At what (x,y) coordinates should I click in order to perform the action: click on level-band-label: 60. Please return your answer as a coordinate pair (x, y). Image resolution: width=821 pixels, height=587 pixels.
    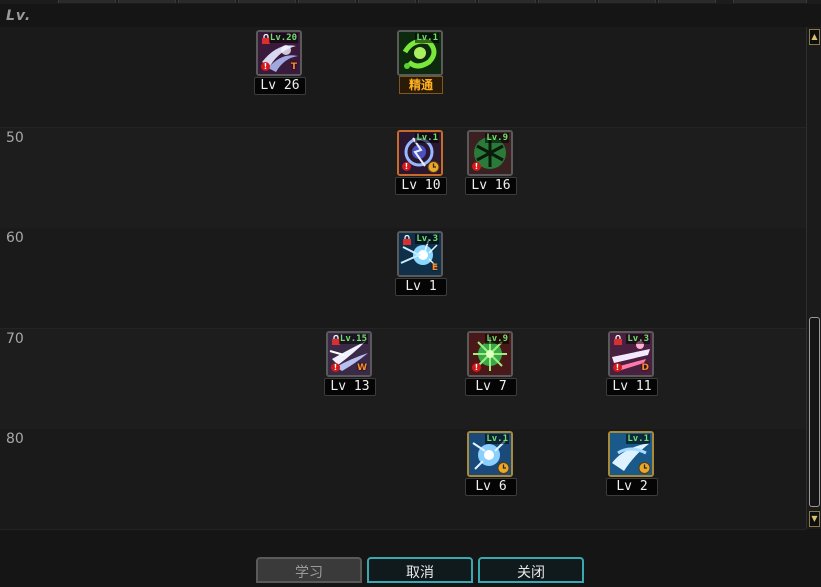
    Looking at the image, I should click on (15, 238).